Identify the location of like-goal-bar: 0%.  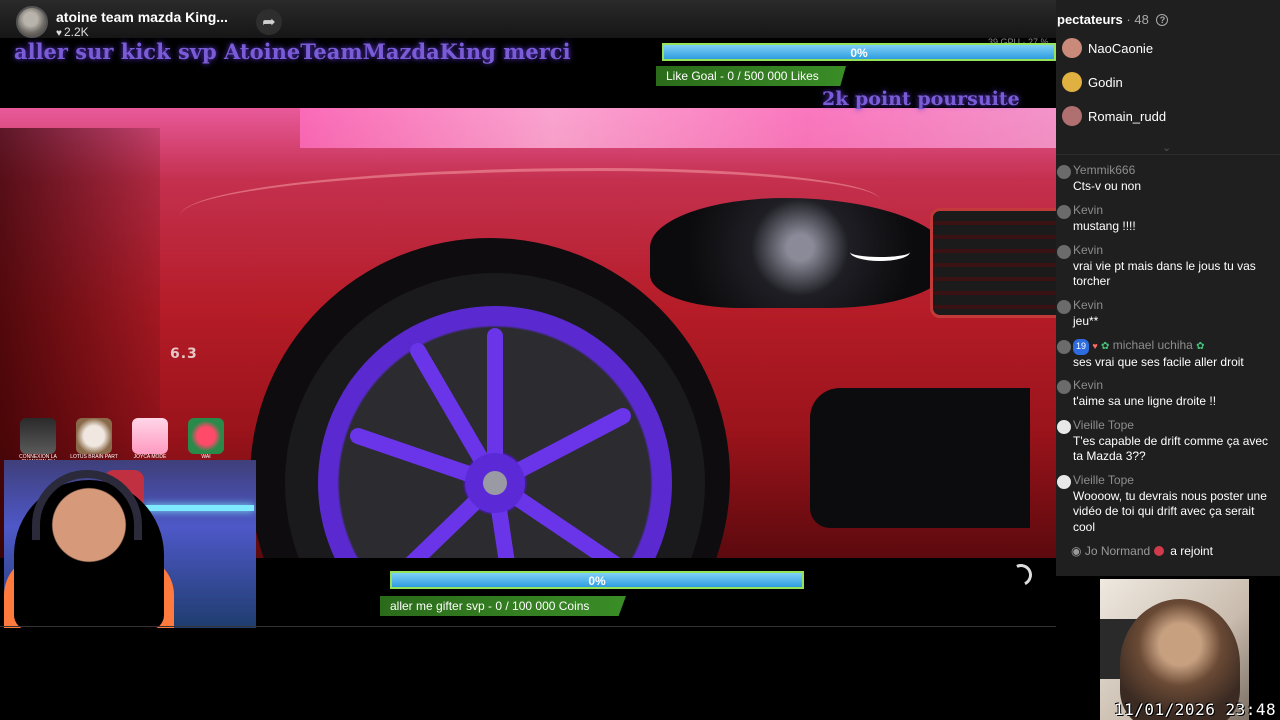
(859, 52).